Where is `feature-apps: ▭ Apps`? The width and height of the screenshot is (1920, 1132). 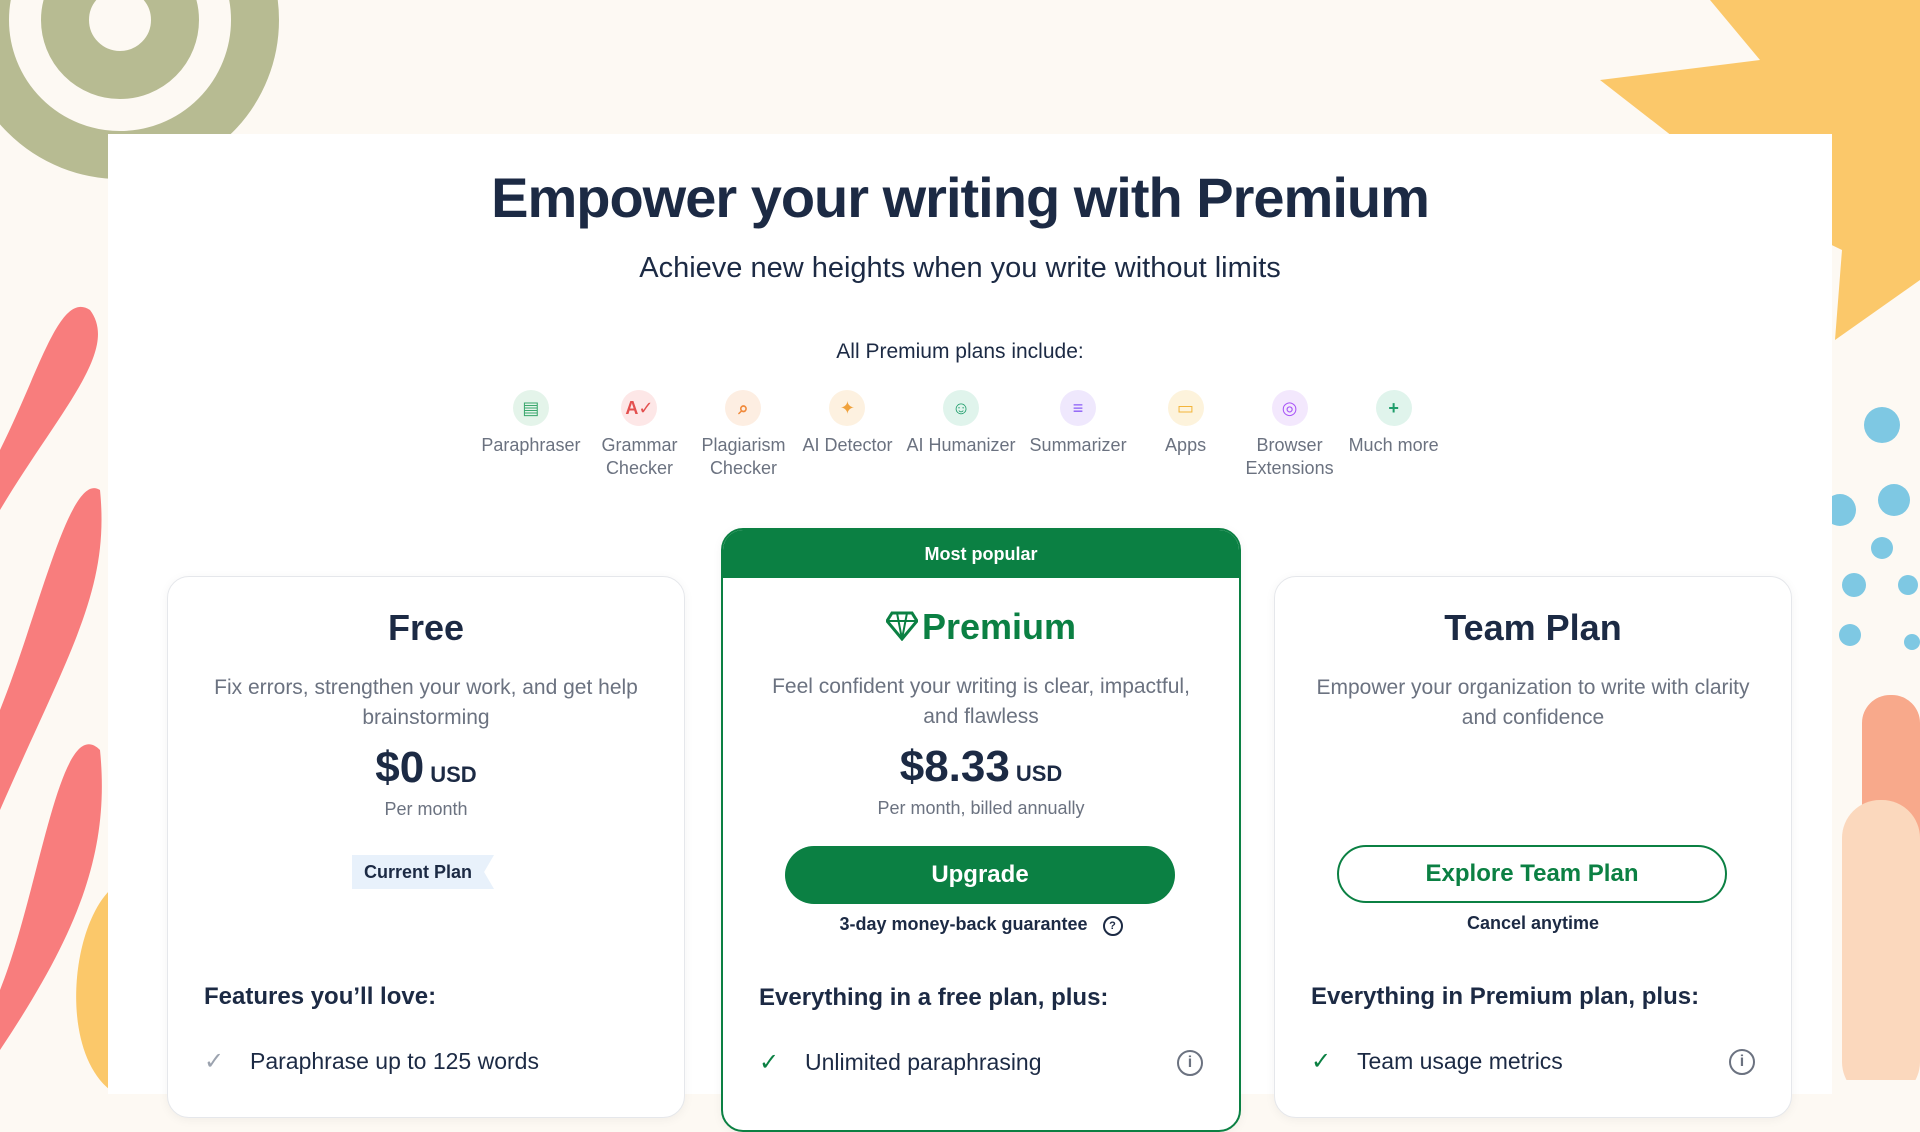
feature-apps: ▭ Apps is located at coordinates (1186, 435).